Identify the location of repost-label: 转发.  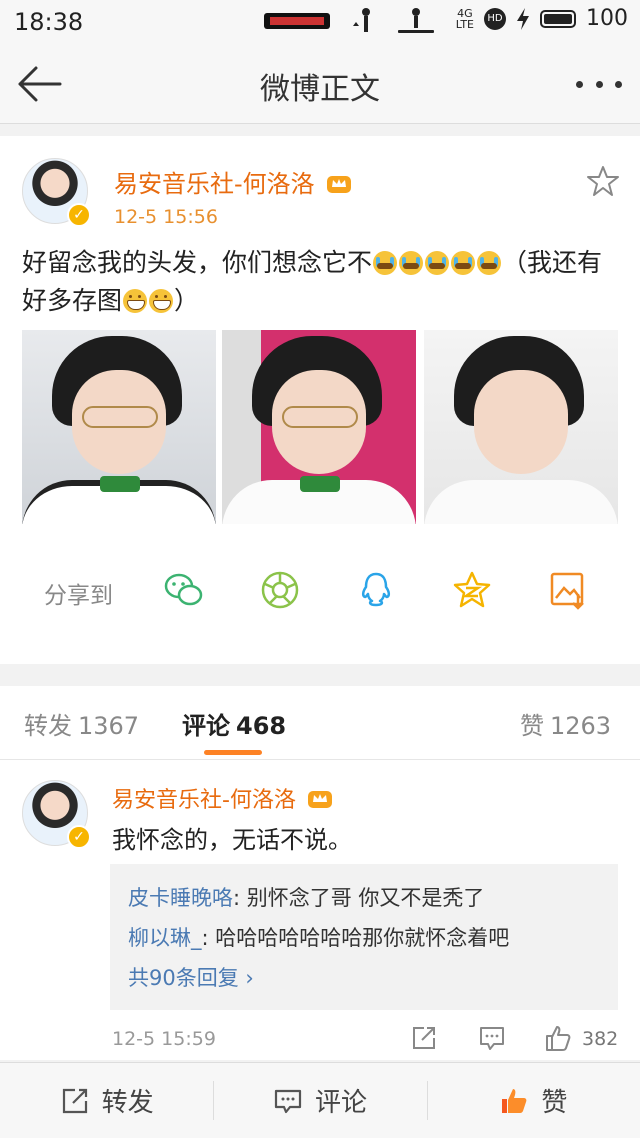
(127, 1103).